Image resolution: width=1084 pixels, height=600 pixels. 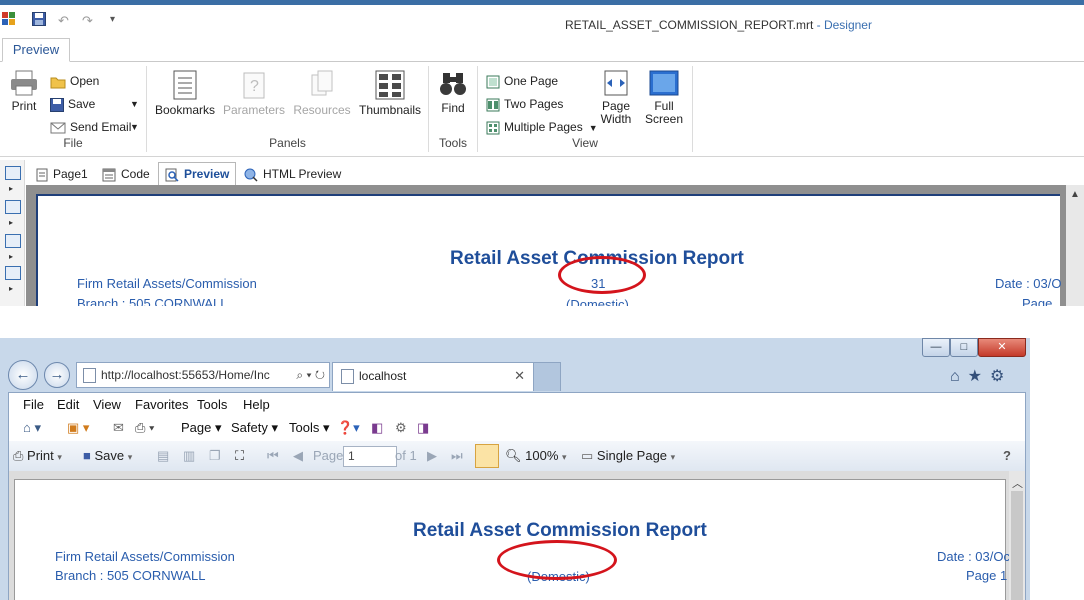 What do you see at coordinates (107, 455) in the screenshot?
I see `viewer-save-button: ■ Save ▾` at bounding box center [107, 455].